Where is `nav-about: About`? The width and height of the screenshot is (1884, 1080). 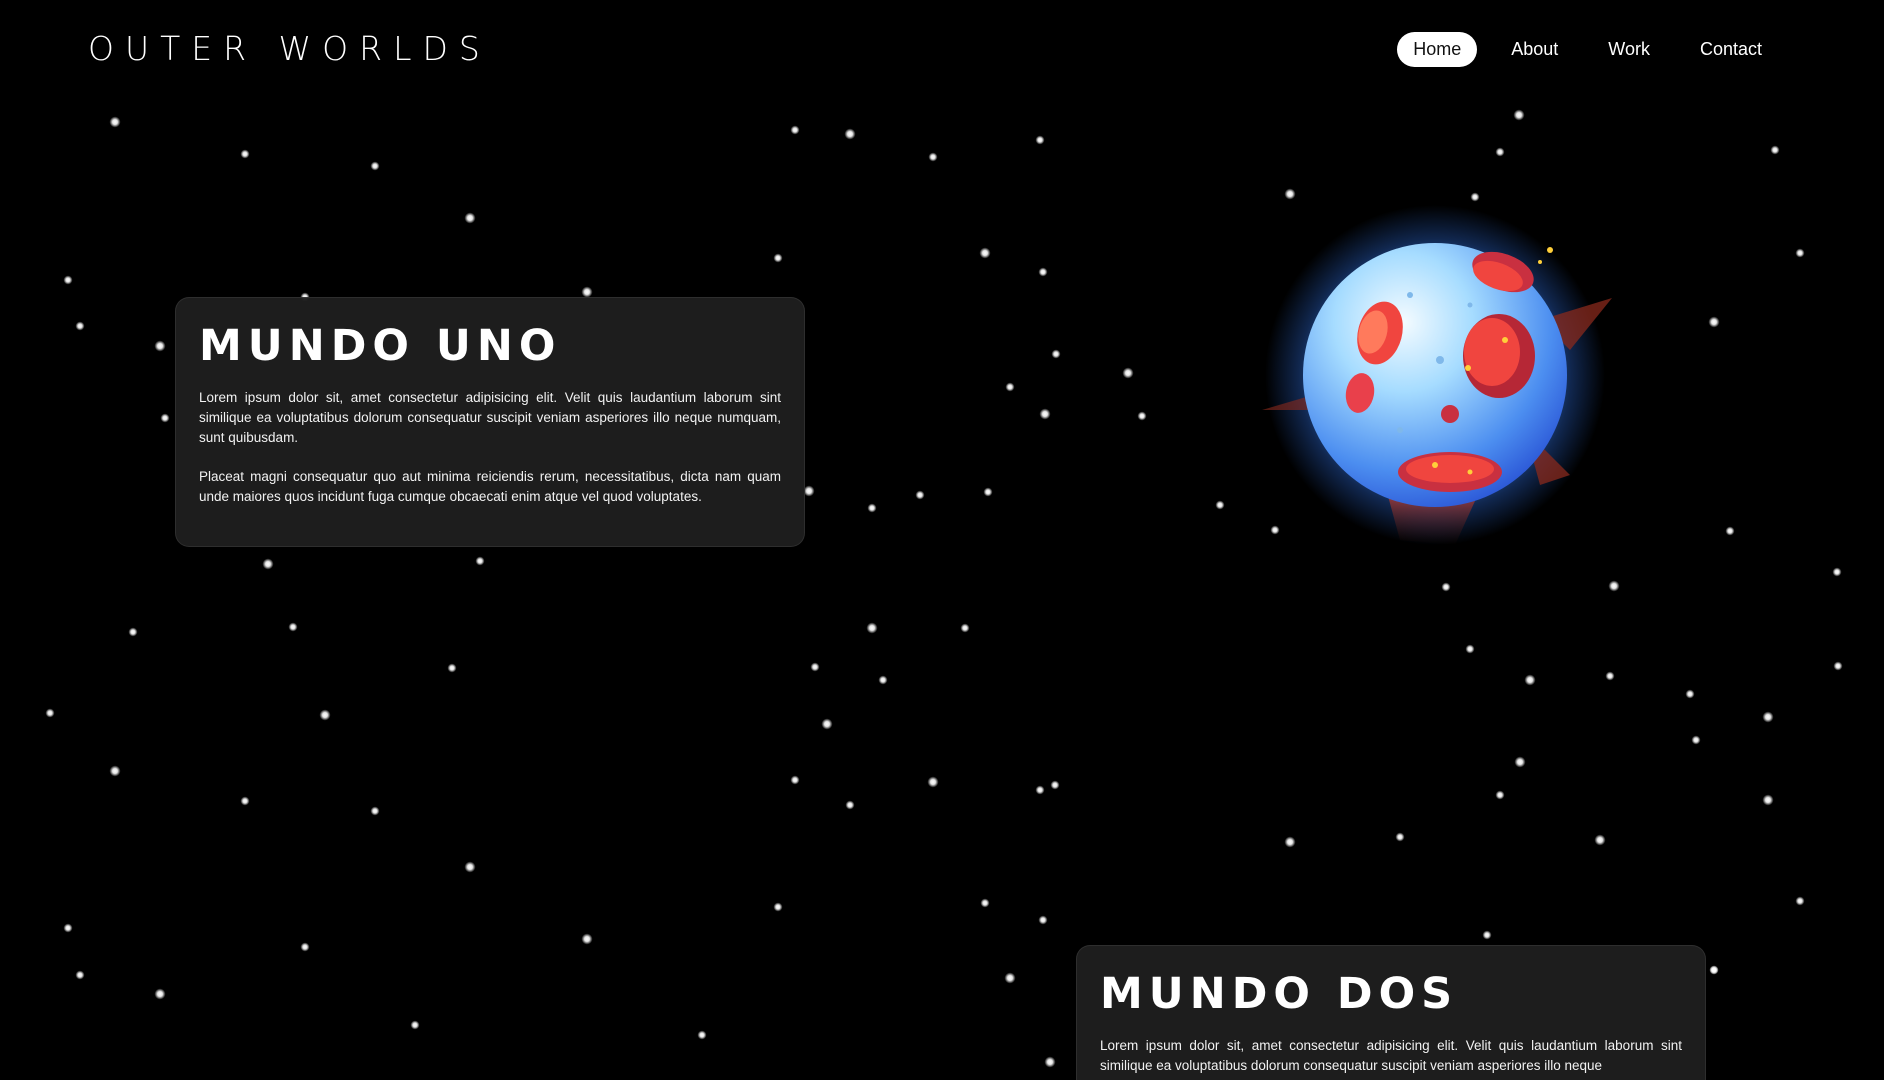 nav-about: About is located at coordinates (1534, 49).